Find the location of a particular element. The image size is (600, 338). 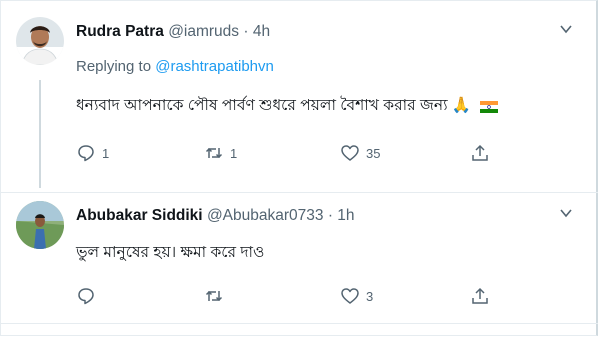

retweet-button is located at coordinates (217, 296).